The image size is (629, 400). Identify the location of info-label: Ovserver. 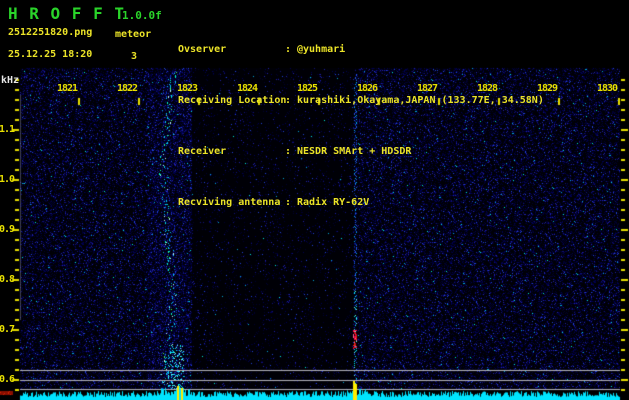
(202, 49).